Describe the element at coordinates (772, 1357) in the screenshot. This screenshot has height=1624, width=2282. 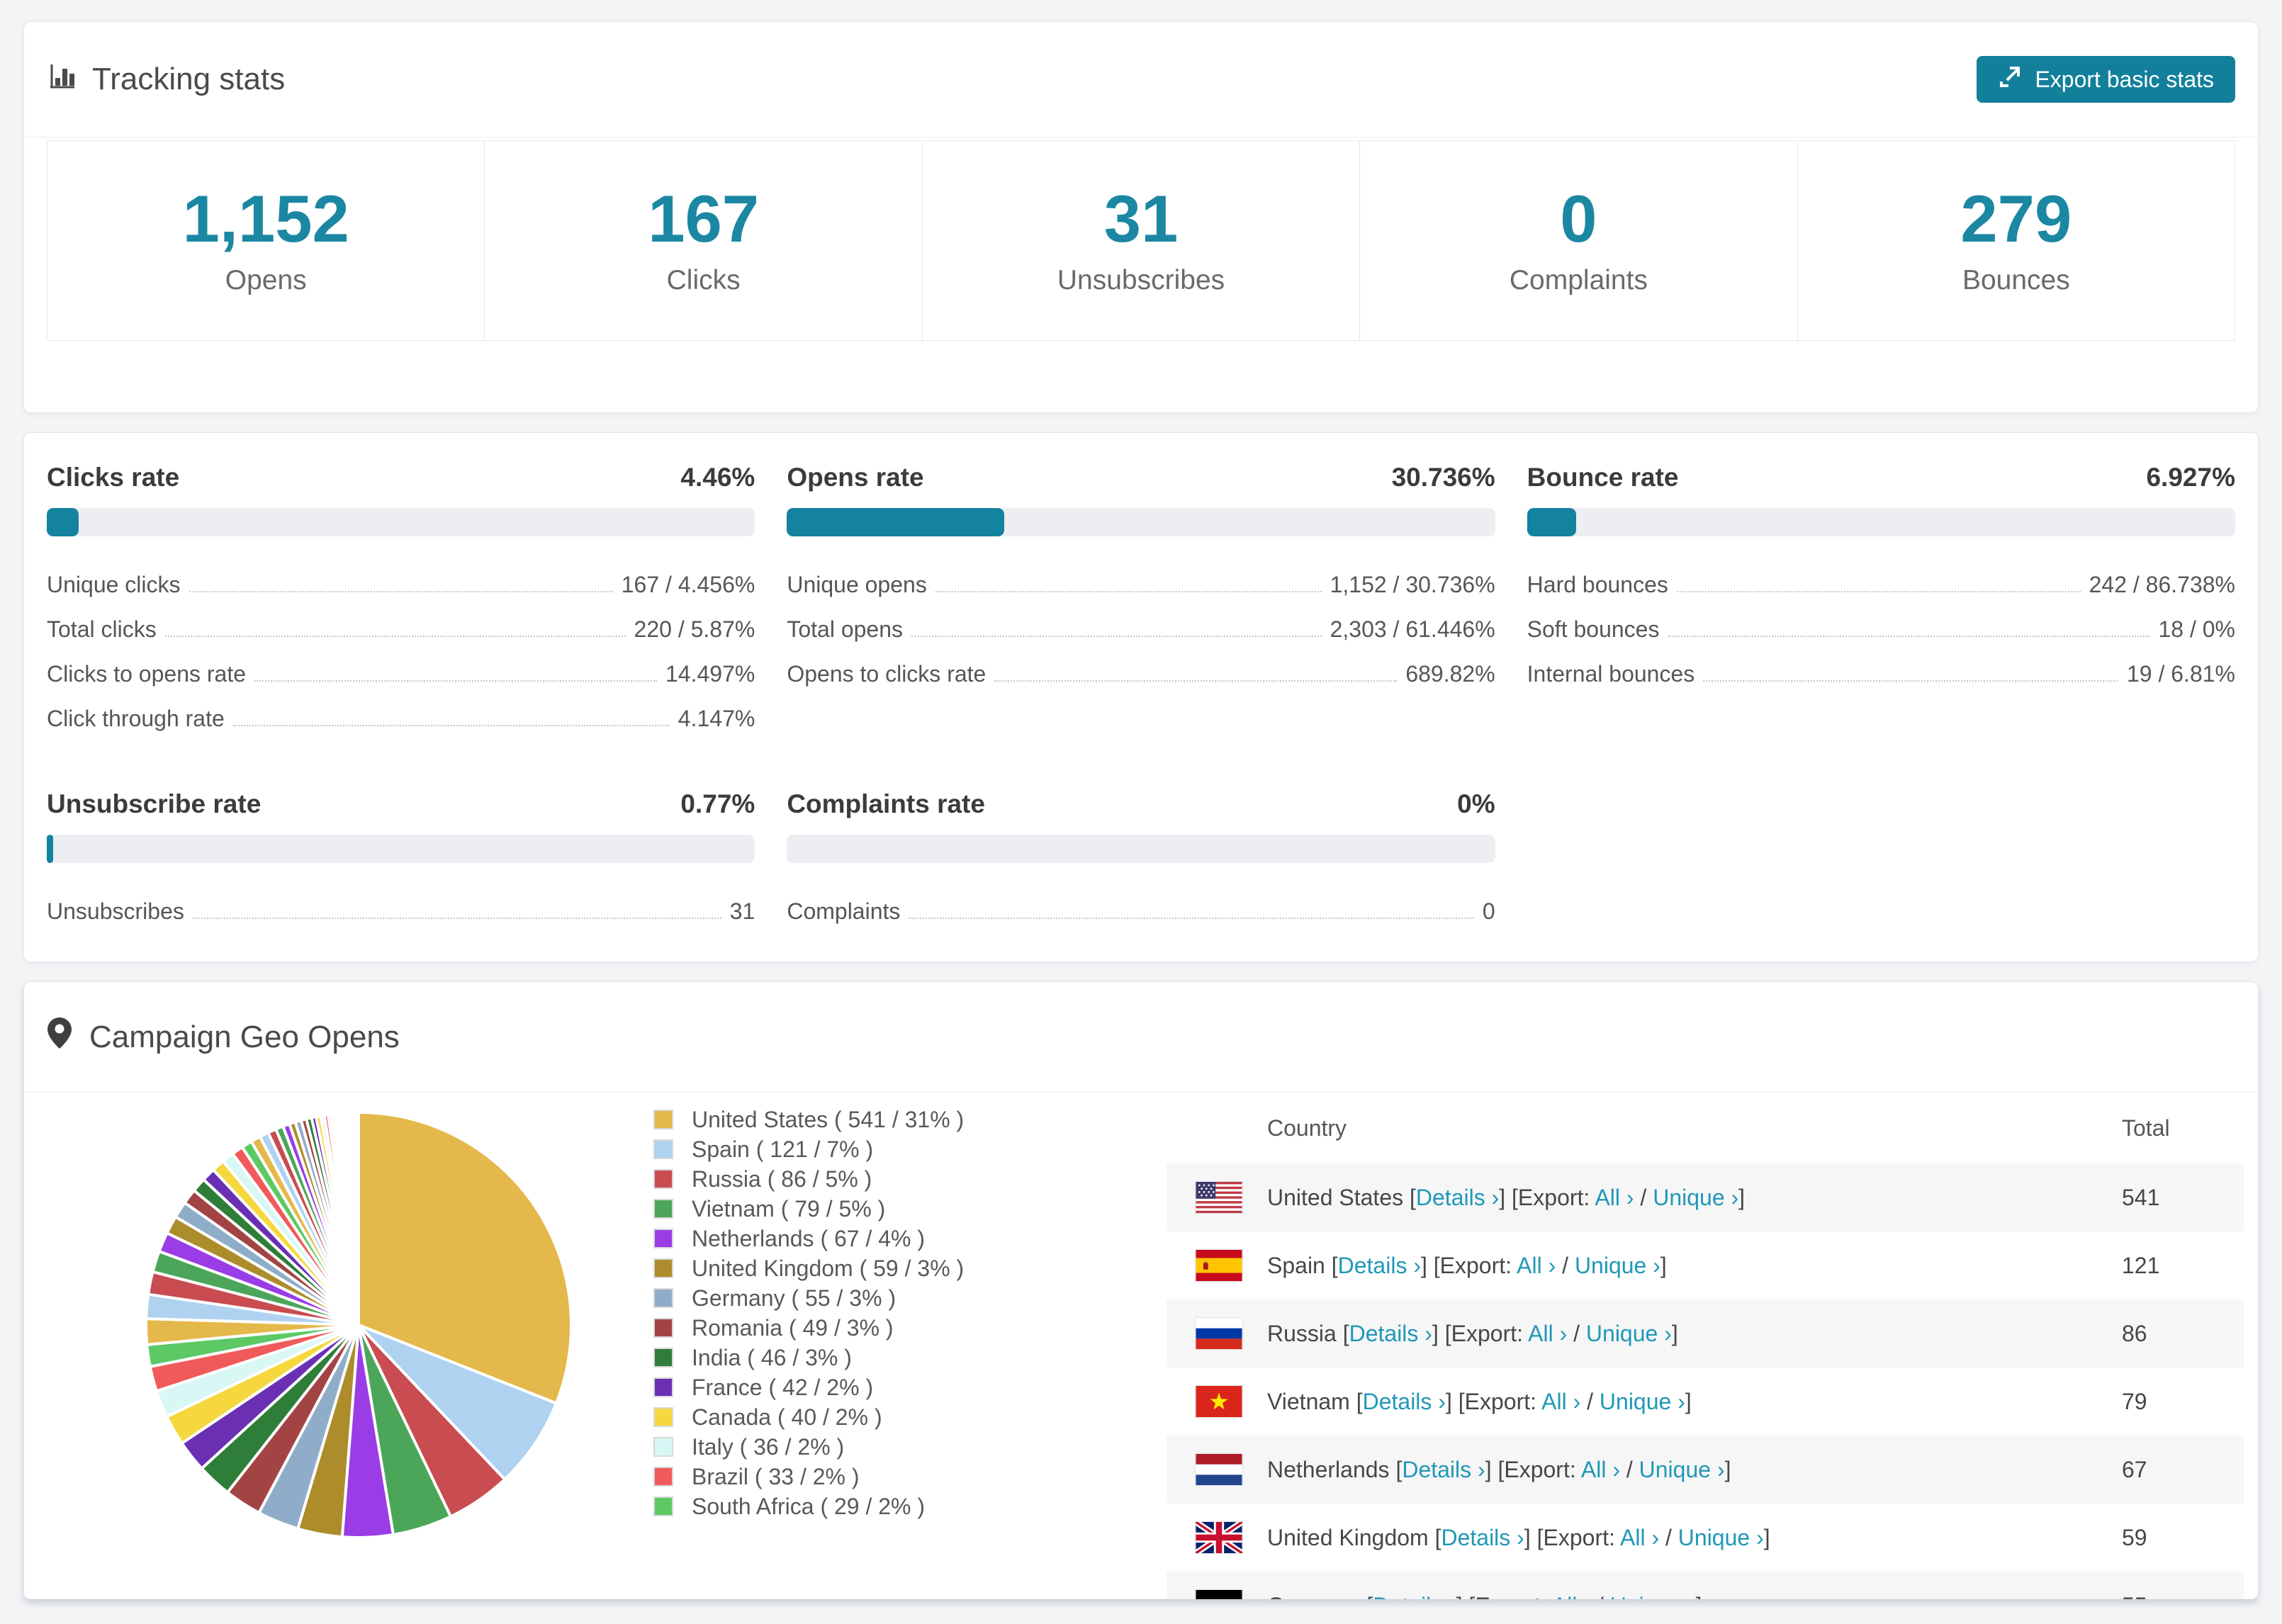
I see `legend-label: India ( 46 / 3% )` at that location.